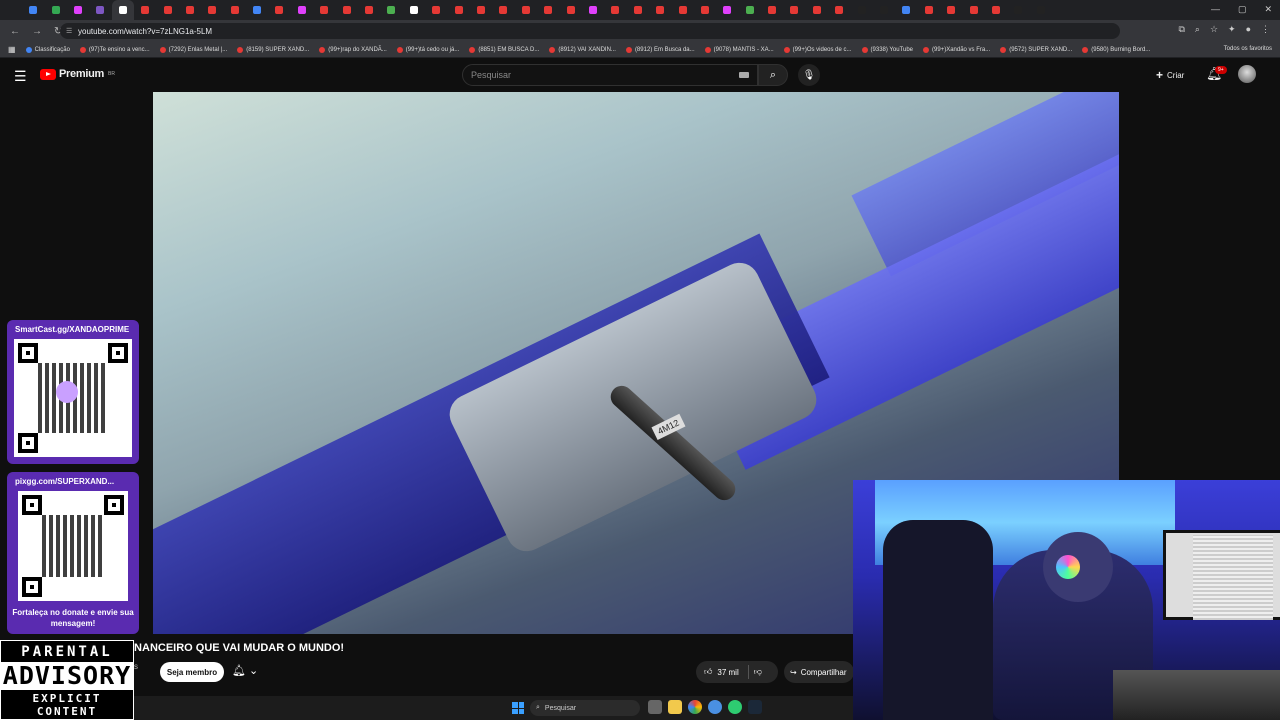  I want to click on taskbar-search: ⌕ Pesquisar, so click(585, 708).